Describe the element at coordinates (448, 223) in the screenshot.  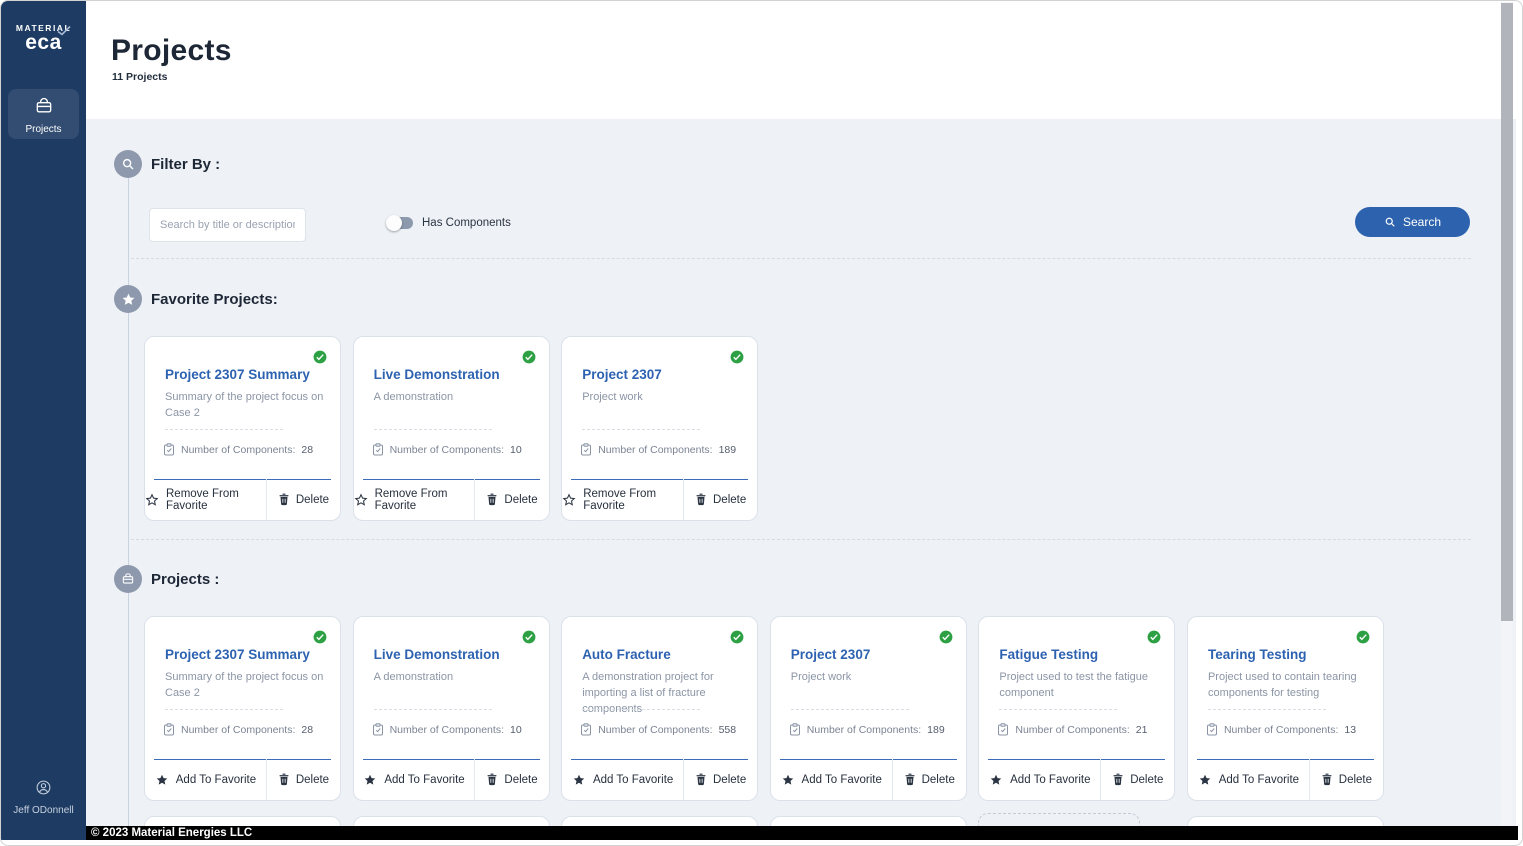
I see `has-components-toggle-group: Has Components` at that location.